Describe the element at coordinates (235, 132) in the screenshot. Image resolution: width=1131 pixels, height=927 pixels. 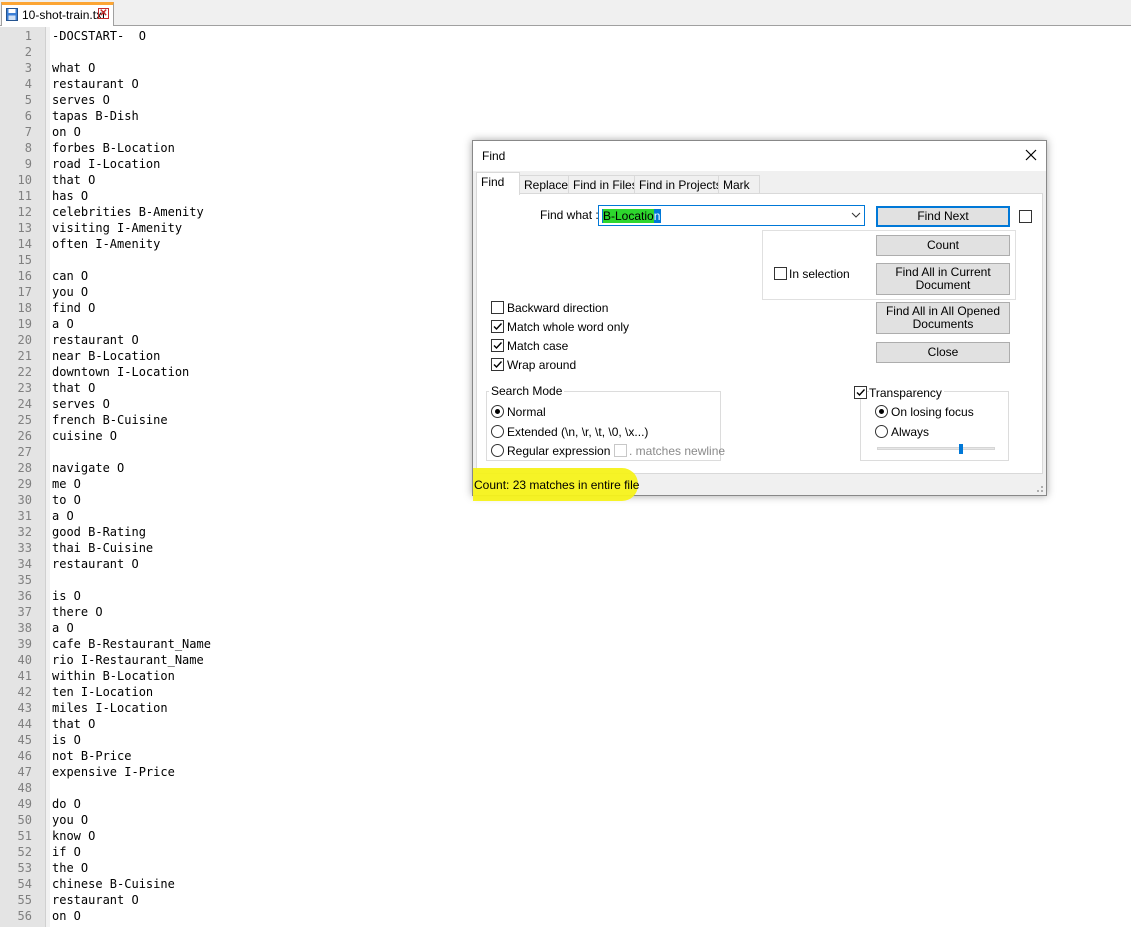
I see `editor-line: 7 on O` at that location.